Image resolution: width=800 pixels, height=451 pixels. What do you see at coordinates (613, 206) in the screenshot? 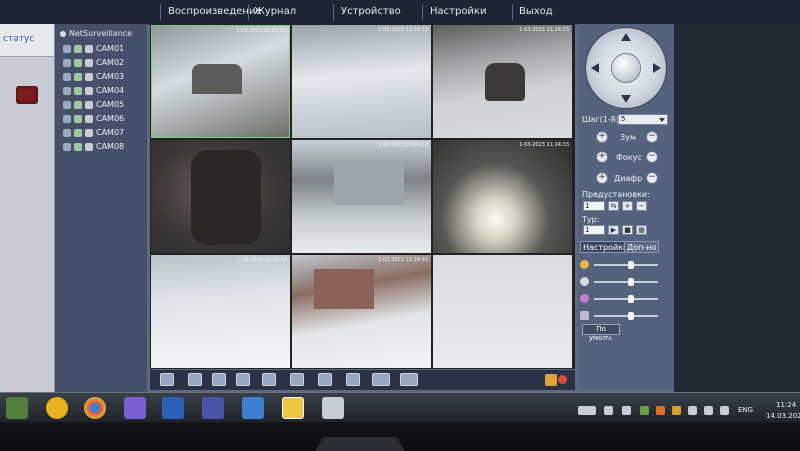
I see `preset-goto-button: ⇆` at bounding box center [613, 206].